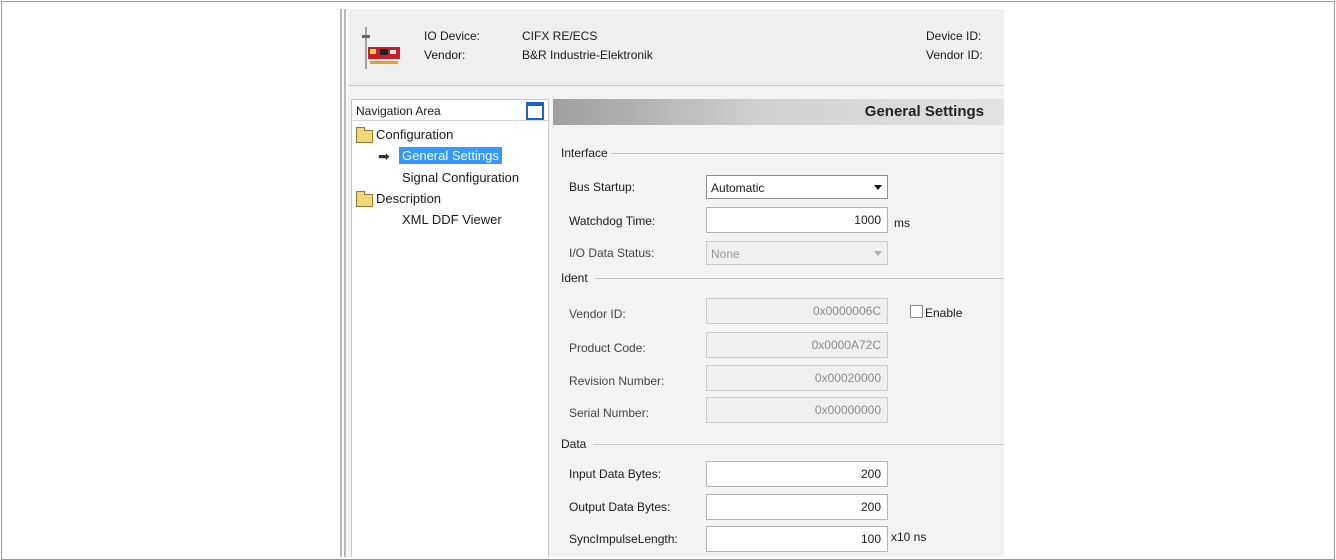  Describe the element at coordinates (602, 187) in the screenshot. I see `bus-startup-label: Bus Startup:` at that location.